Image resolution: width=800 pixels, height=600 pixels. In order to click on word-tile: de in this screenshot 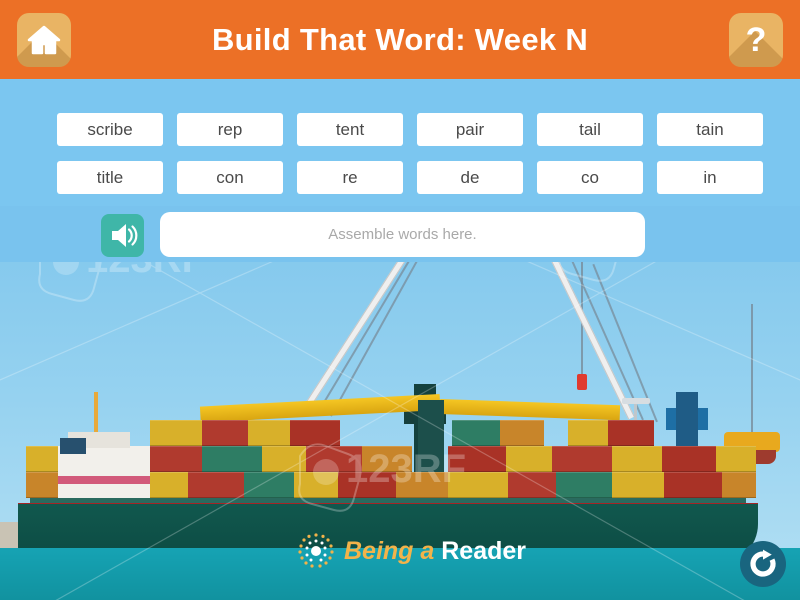, I will do `click(470, 177)`.